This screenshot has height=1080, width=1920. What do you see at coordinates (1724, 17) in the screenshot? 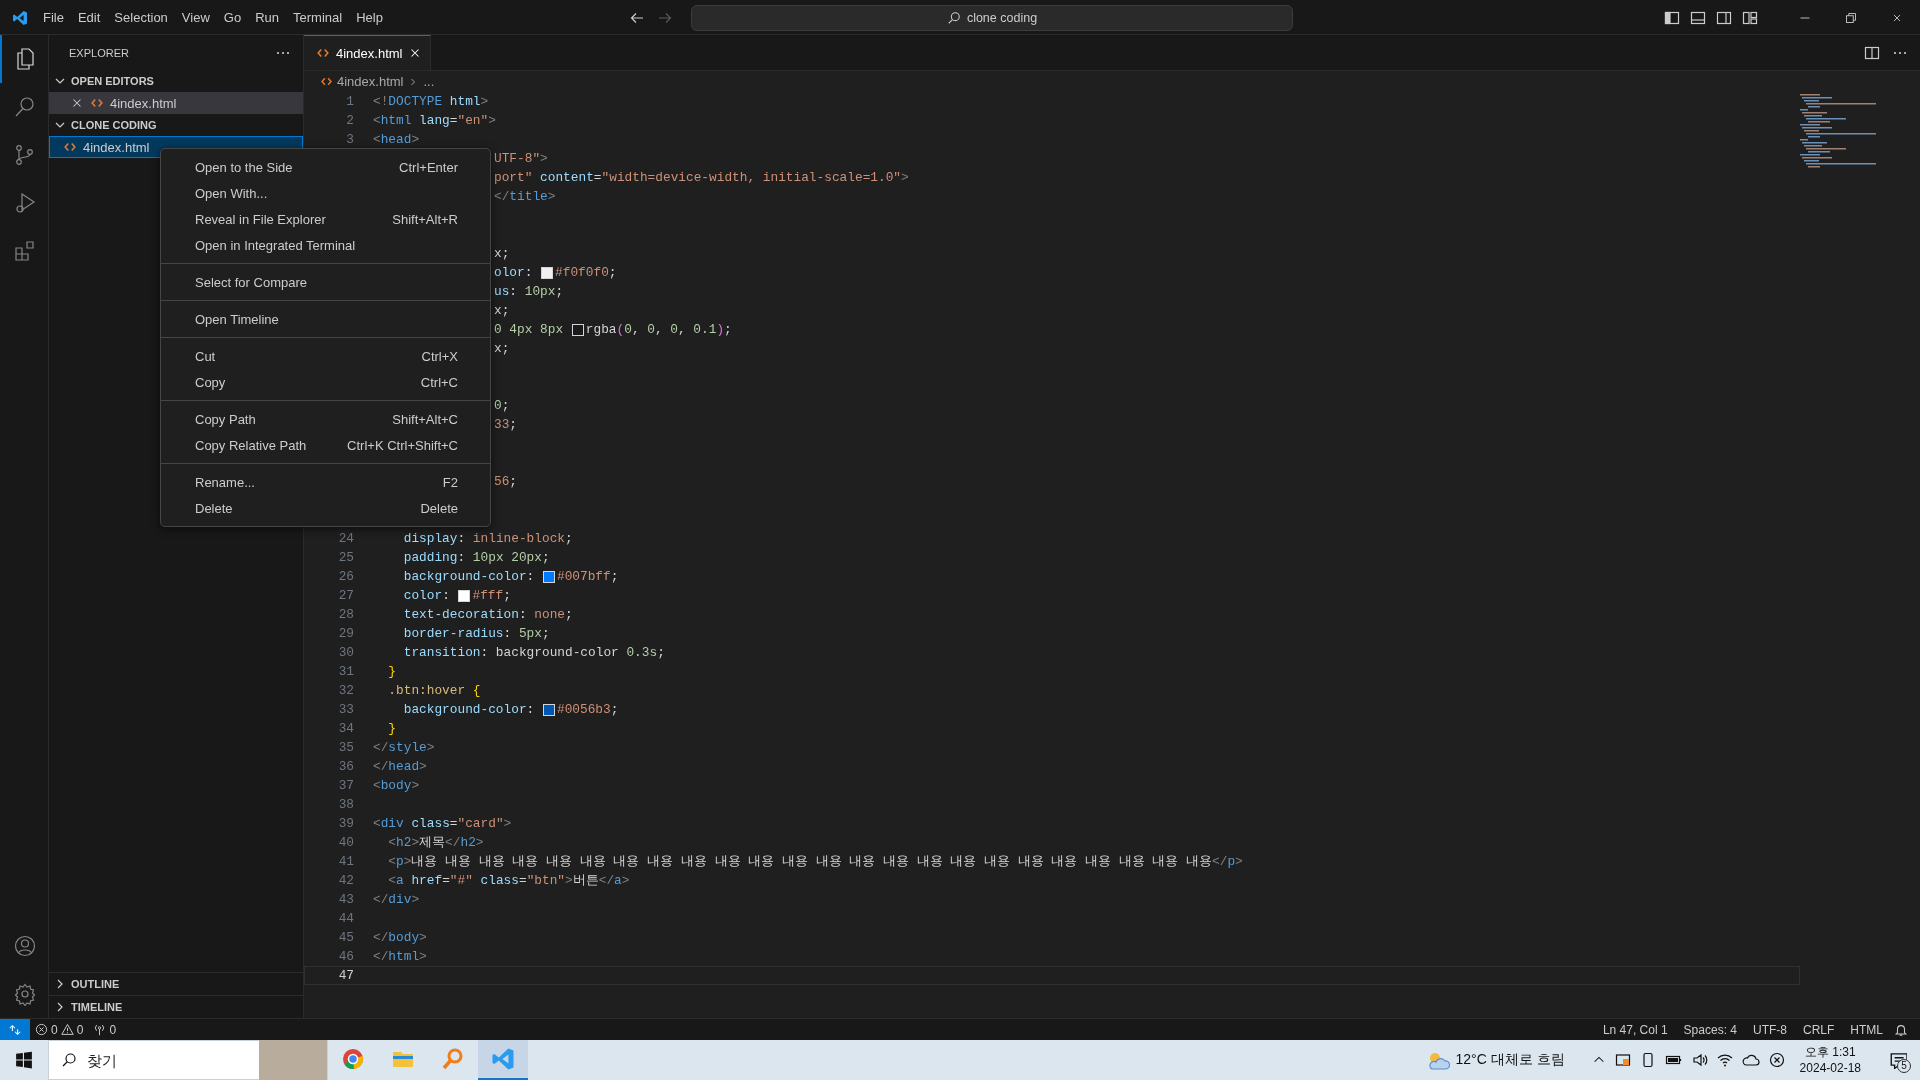
I see `secondary-sidebar-icon` at bounding box center [1724, 17].